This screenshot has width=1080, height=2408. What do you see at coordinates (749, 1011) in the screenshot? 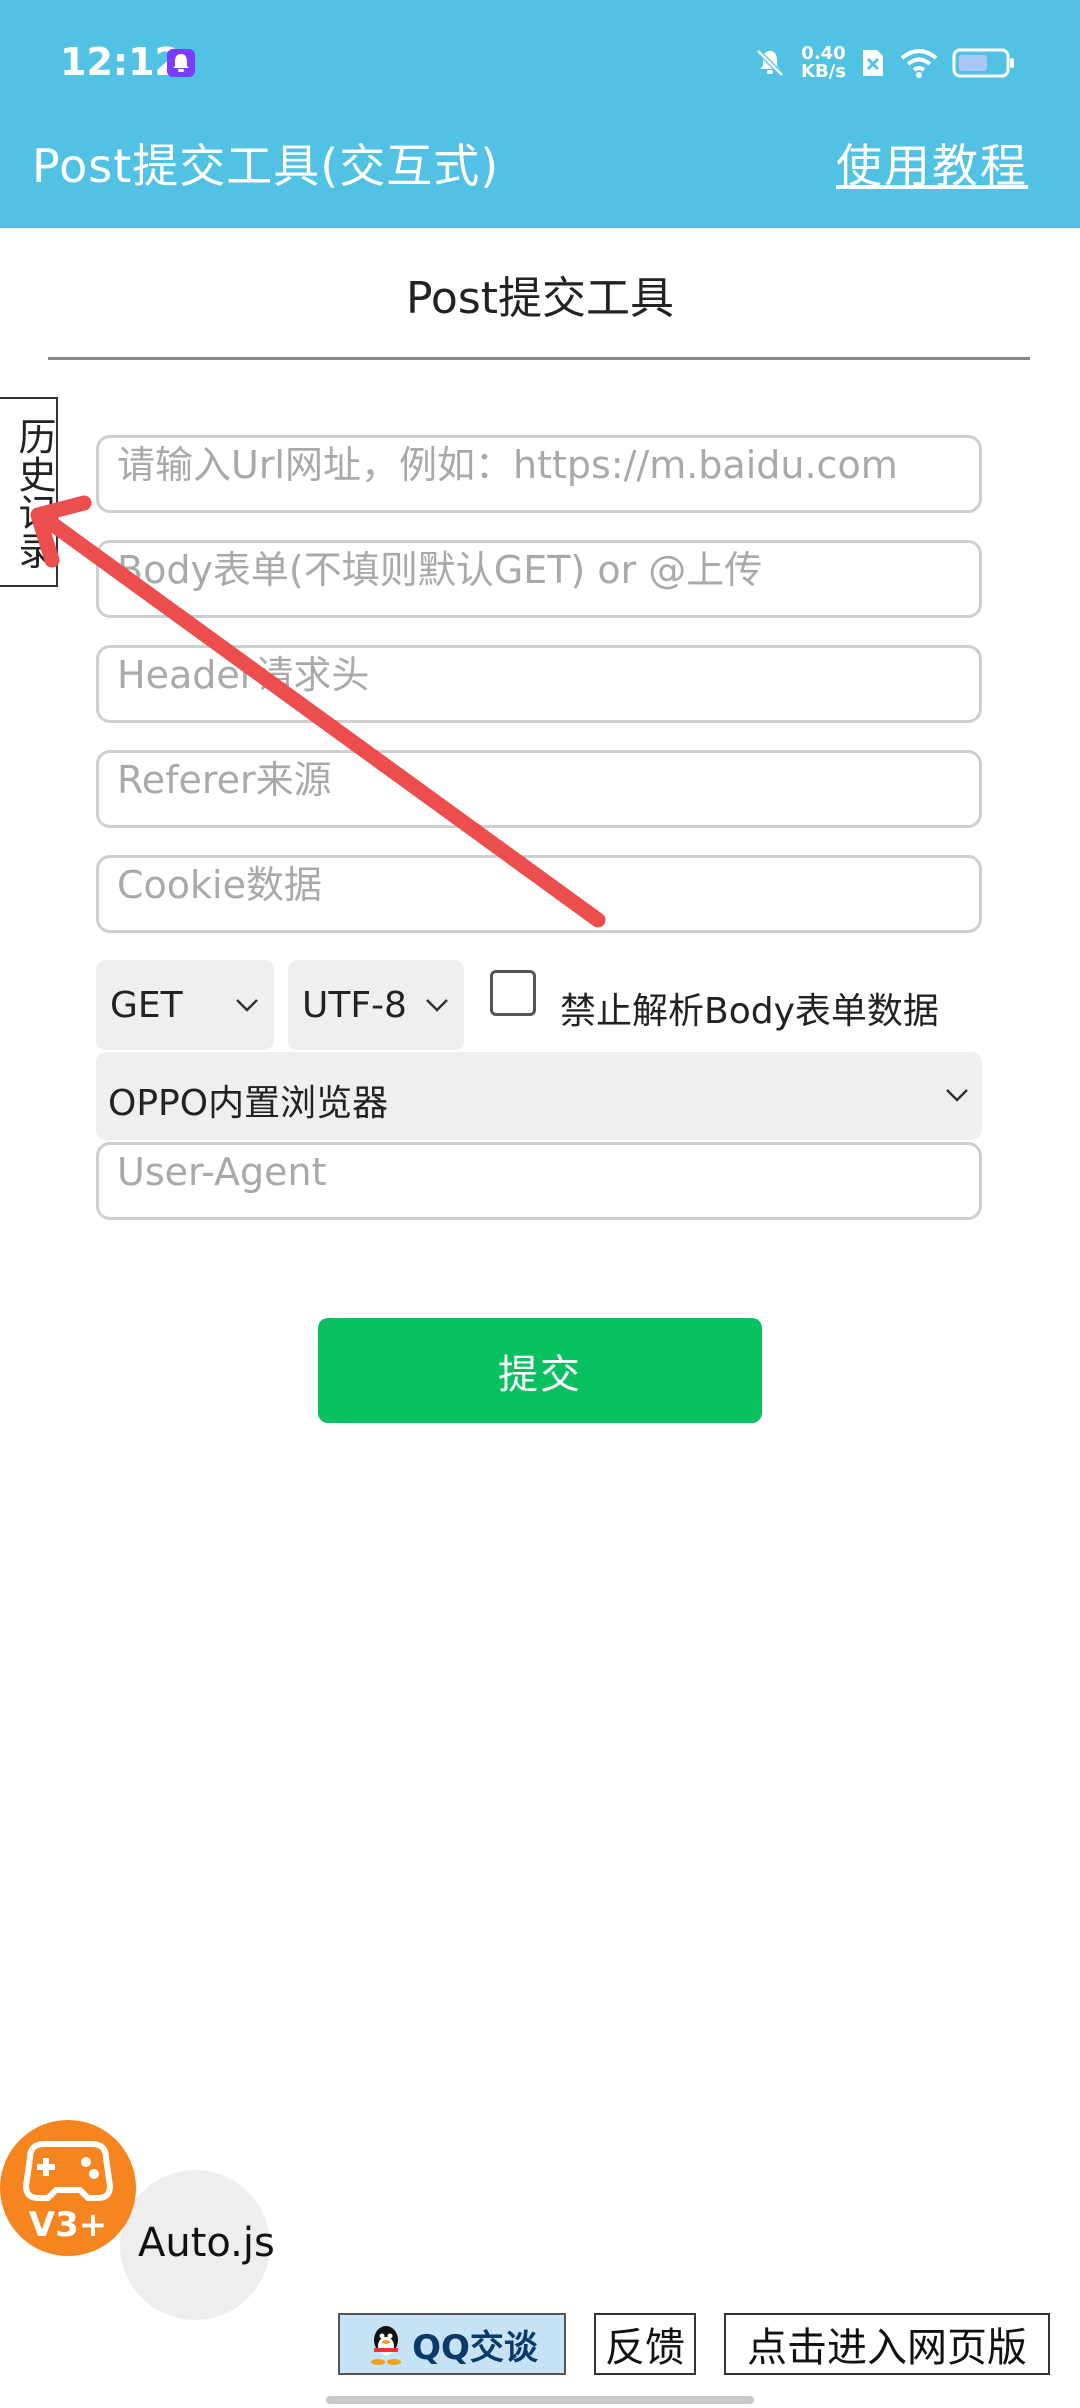
I see `no-parse-body-label: 禁止解析Body表单数据` at bounding box center [749, 1011].